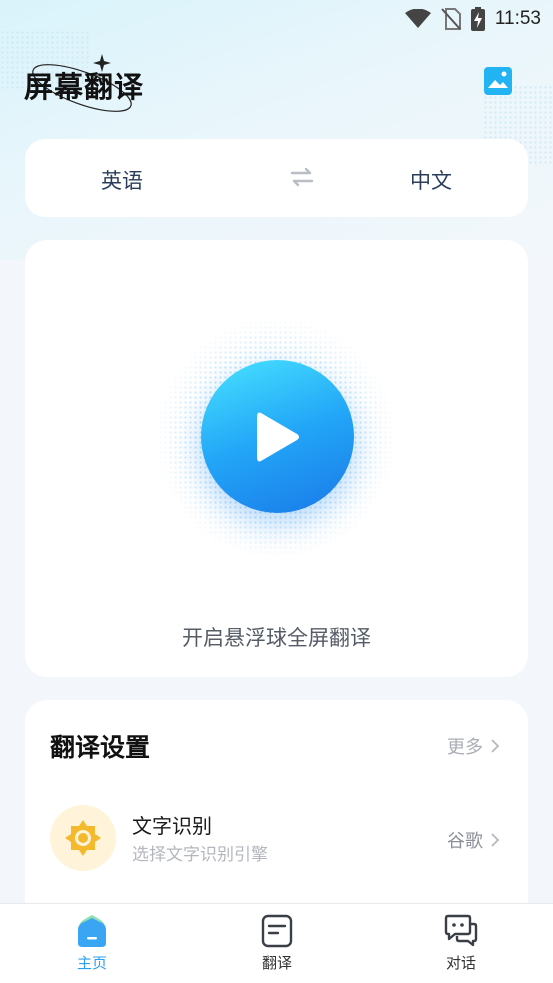  Describe the element at coordinates (302, 177) in the screenshot. I see `swap-icon` at that location.